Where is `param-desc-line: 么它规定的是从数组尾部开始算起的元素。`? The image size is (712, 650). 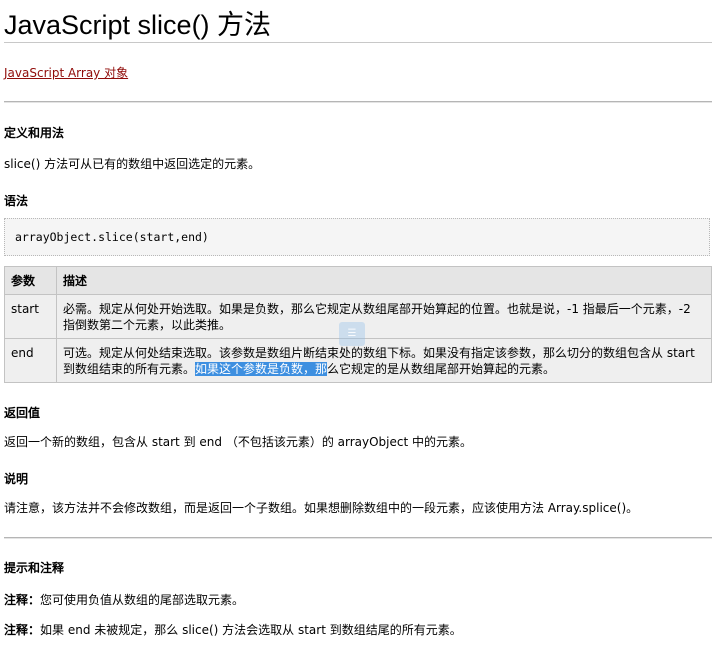
param-desc-line: 么它规定的是从数组尾部开始算起的元素。 is located at coordinates (441, 369).